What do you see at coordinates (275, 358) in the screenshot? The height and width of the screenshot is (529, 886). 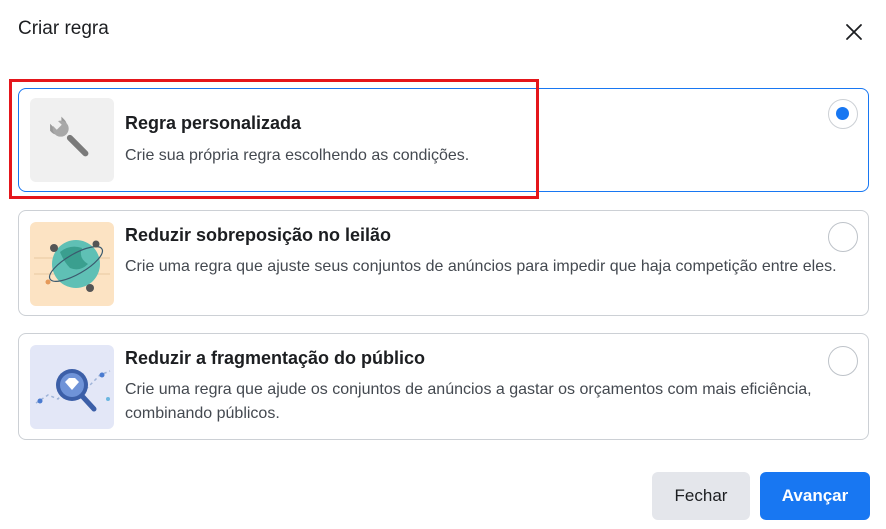 I see `option-title: Reduzir a fragmentação do público` at bounding box center [275, 358].